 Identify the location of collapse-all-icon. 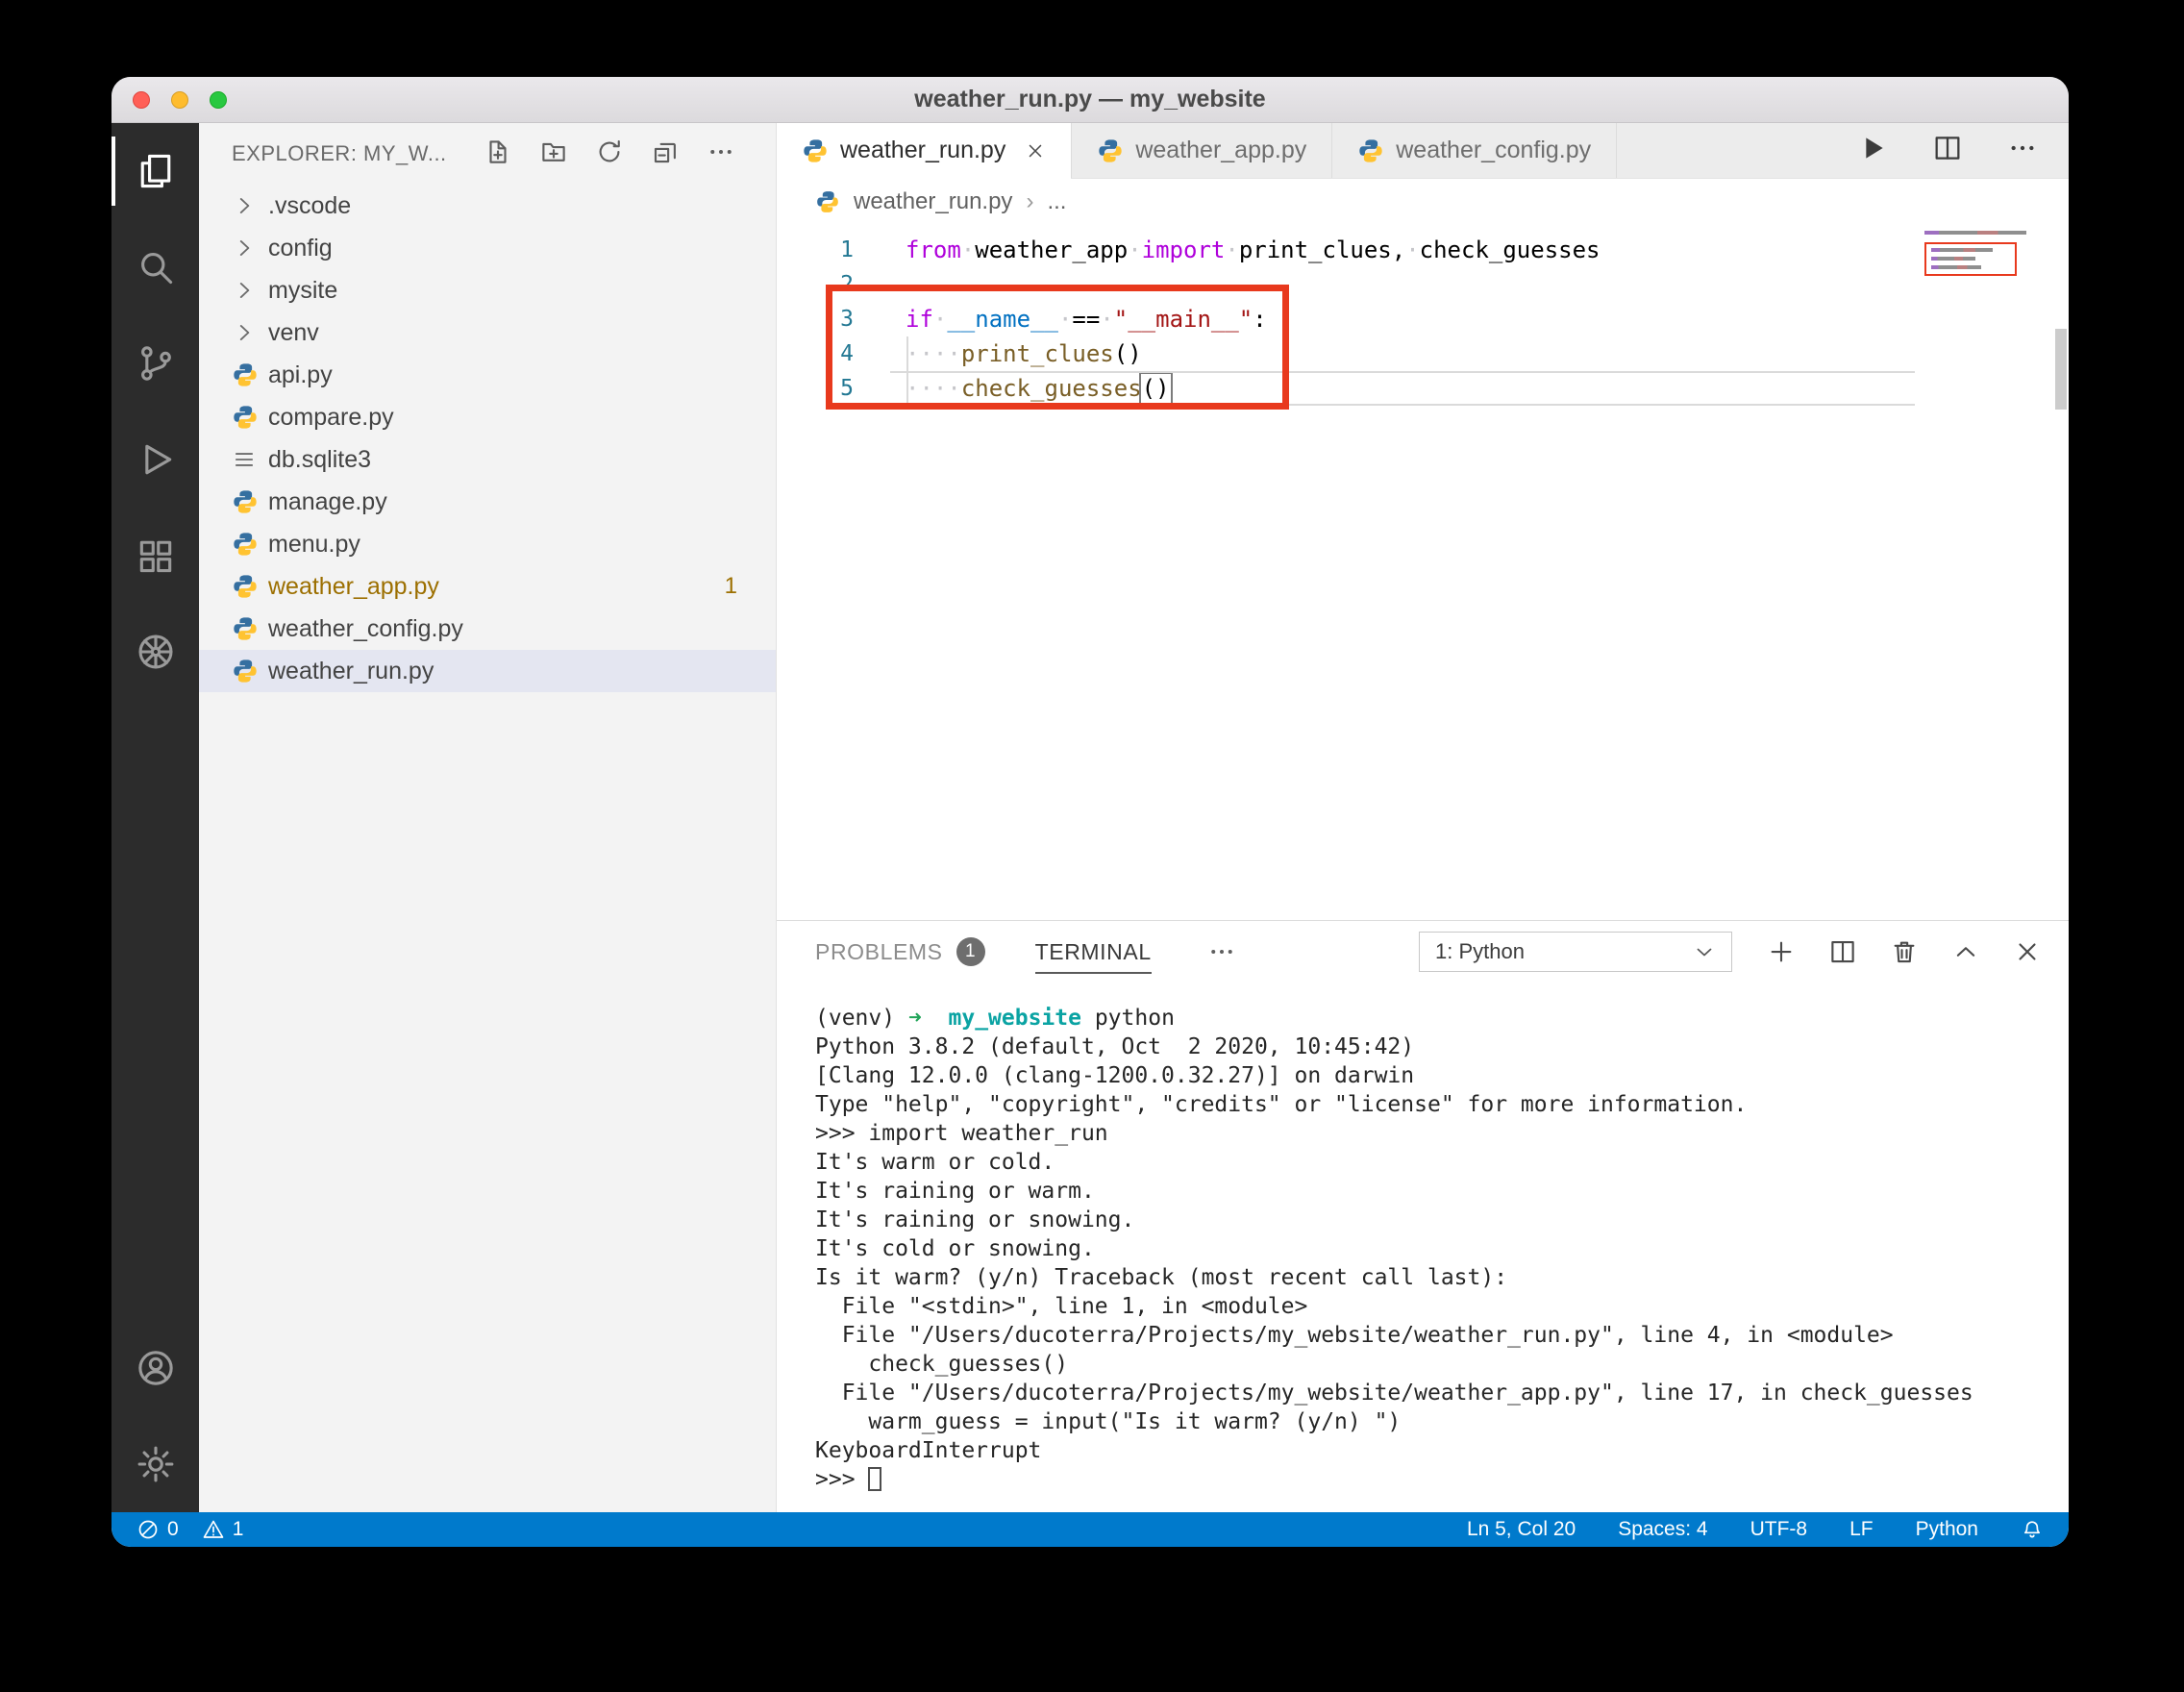
(666, 154).